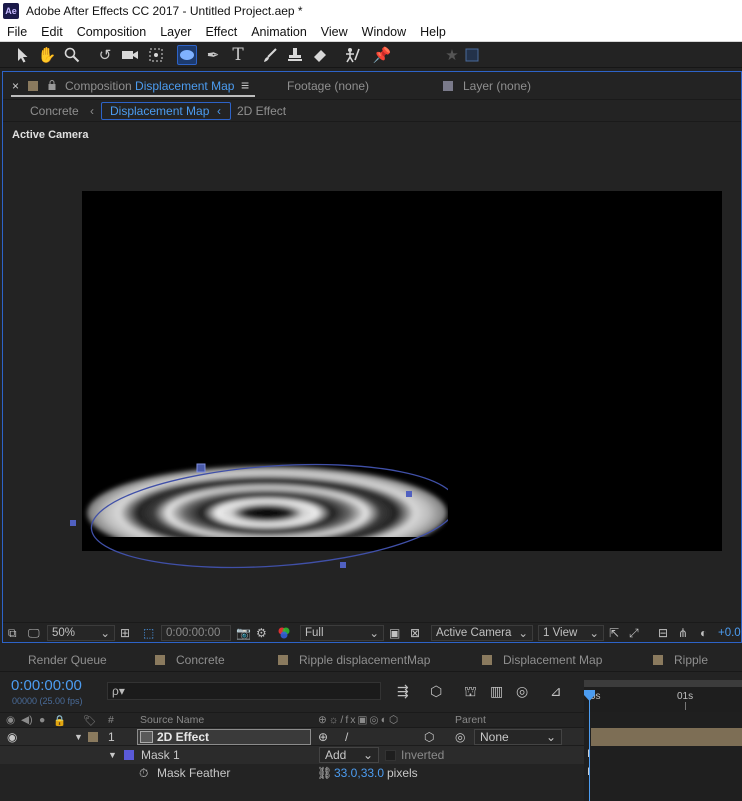 The width and height of the screenshot is (742, 801). Describe the element at coordinates (666, 737) in the screenshot. I see `layer-duration-bar` at that location.